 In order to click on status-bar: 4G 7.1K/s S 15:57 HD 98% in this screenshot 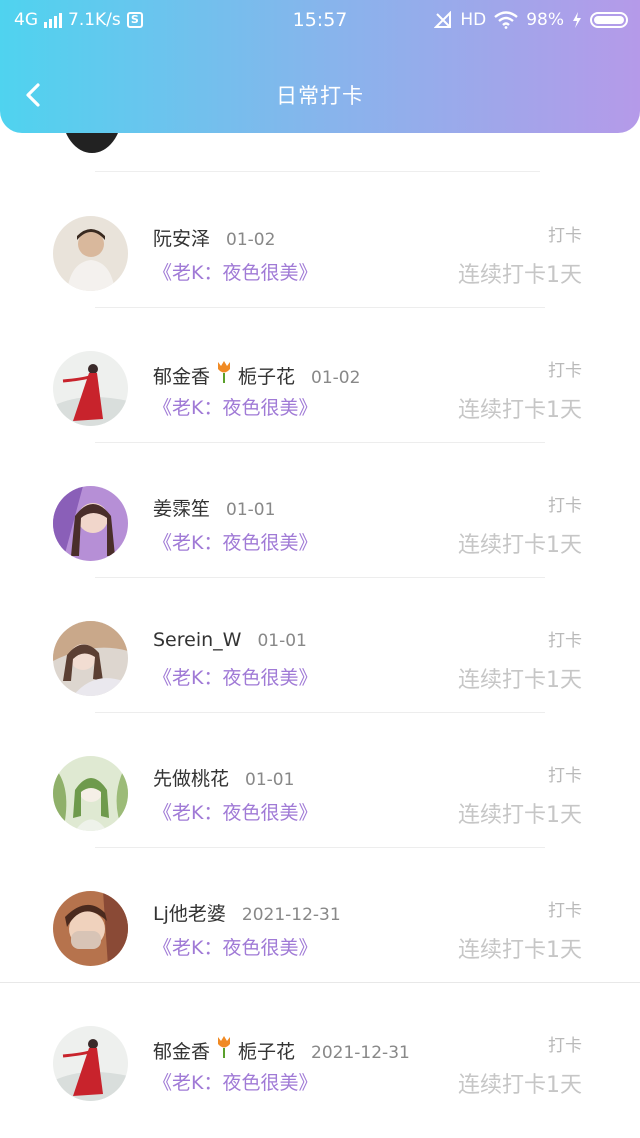, I will do `click(320, 21)`.